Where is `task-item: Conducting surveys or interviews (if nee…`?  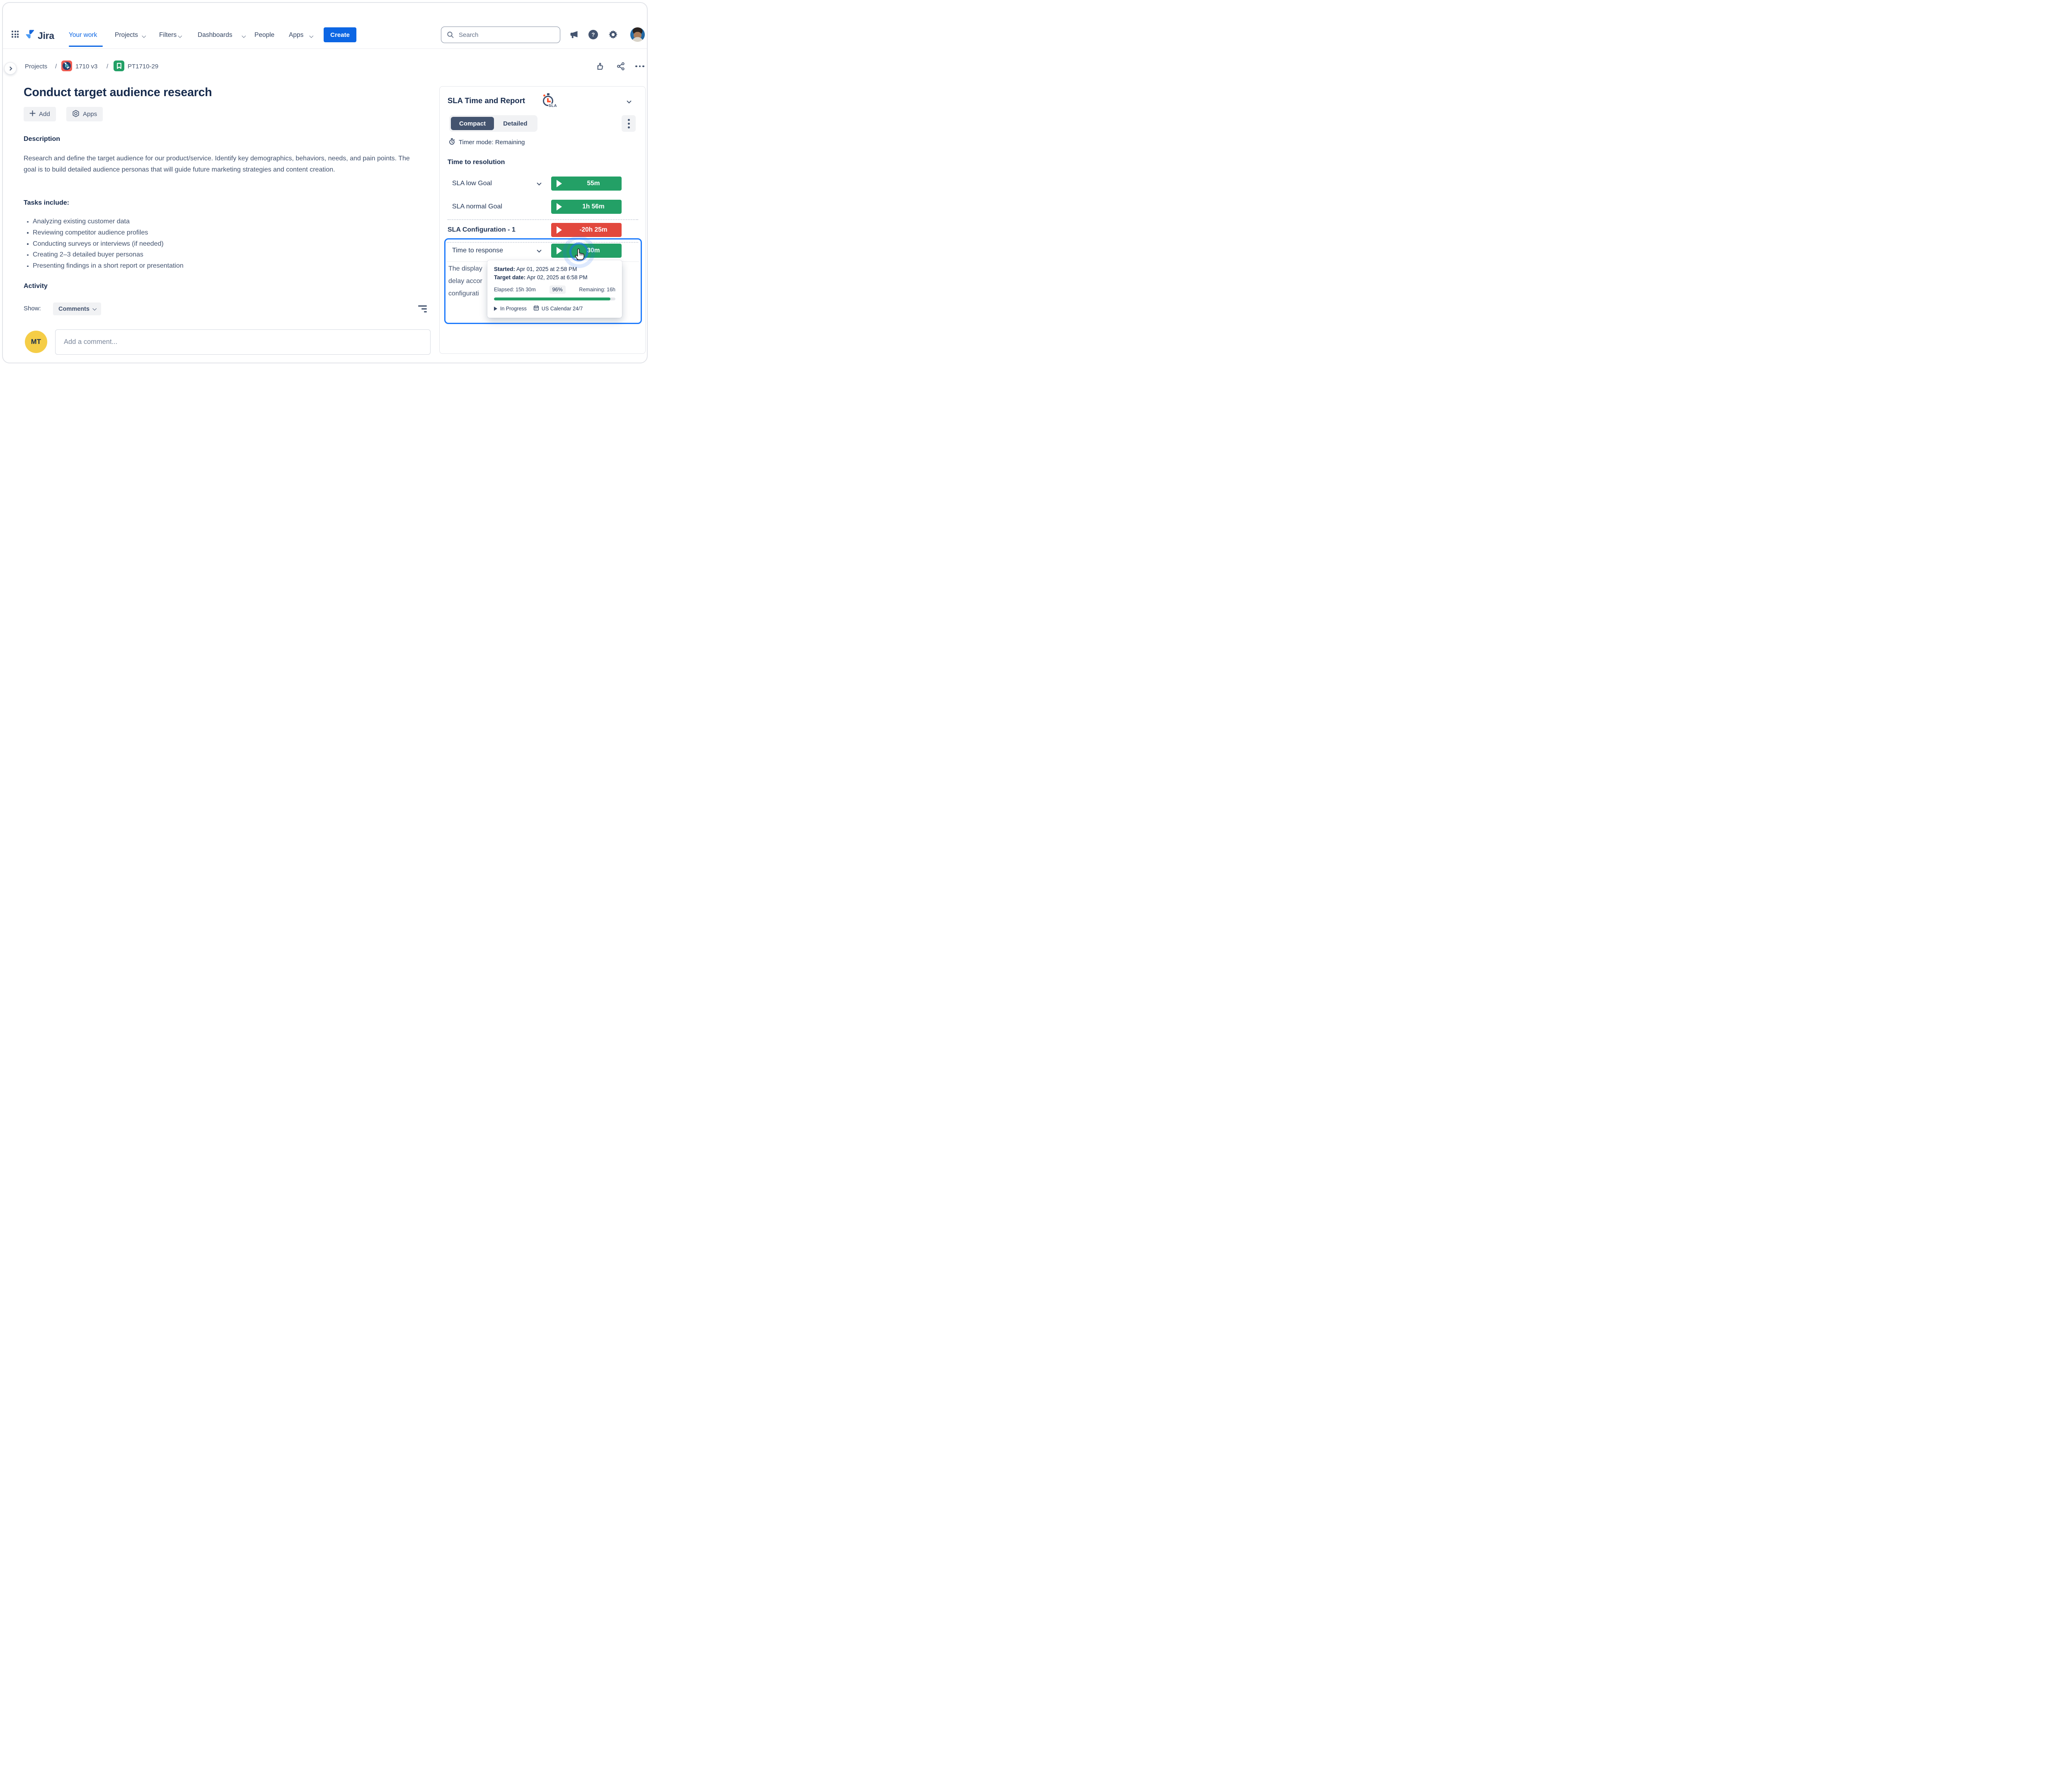 task-item: Conducting surveys or interviews (if nee… is located at coordinates (105, 245).